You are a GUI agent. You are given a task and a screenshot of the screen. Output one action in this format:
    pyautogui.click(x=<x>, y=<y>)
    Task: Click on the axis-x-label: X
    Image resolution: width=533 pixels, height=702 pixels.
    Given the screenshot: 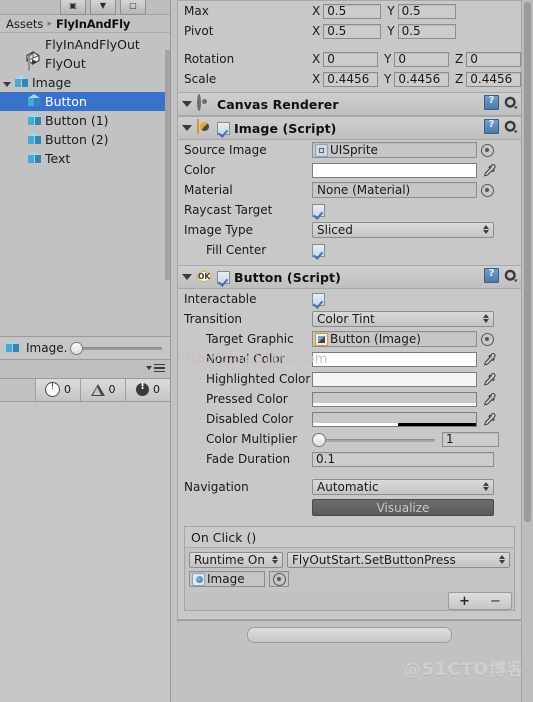 What is the action you would take?
    pyautogui.click(x=316, y=31)
    